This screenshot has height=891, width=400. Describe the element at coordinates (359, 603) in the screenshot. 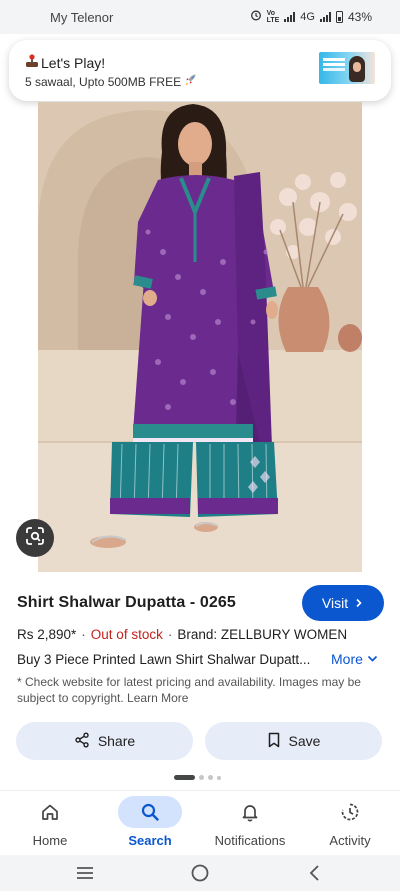

I see `chevron-right-icon` at that location.